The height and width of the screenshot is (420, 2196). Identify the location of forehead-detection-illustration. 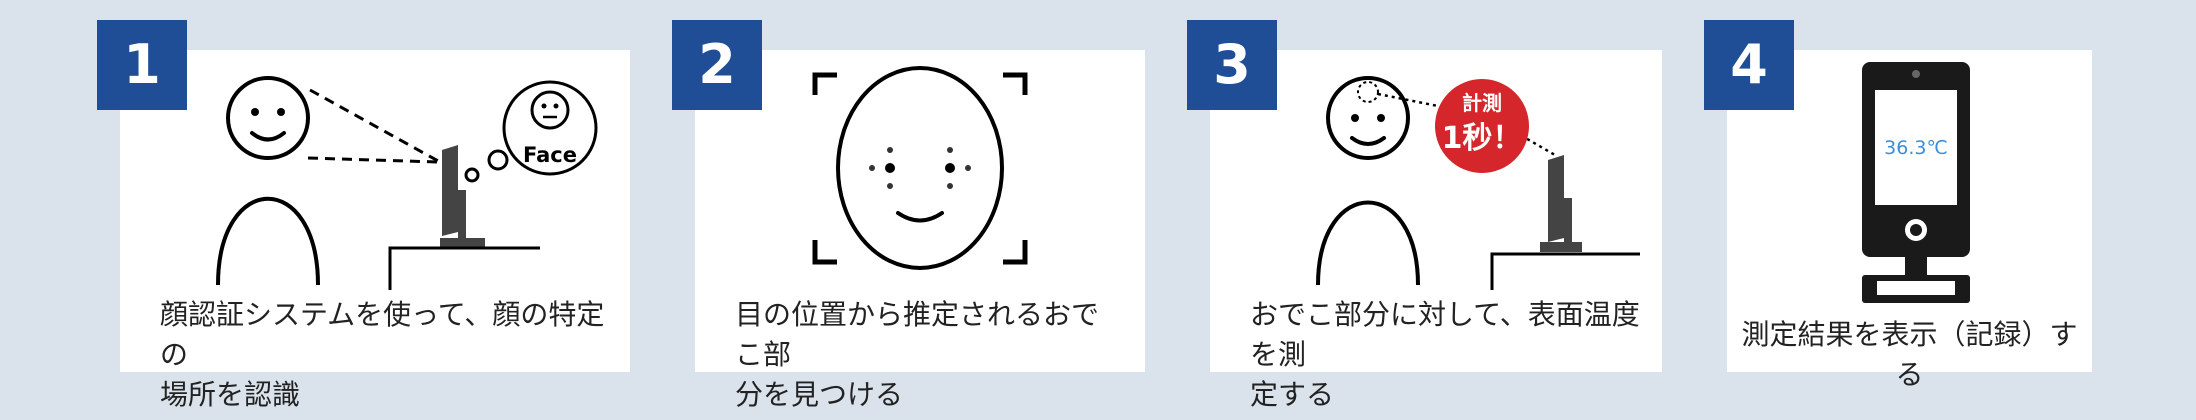
(920, 168).